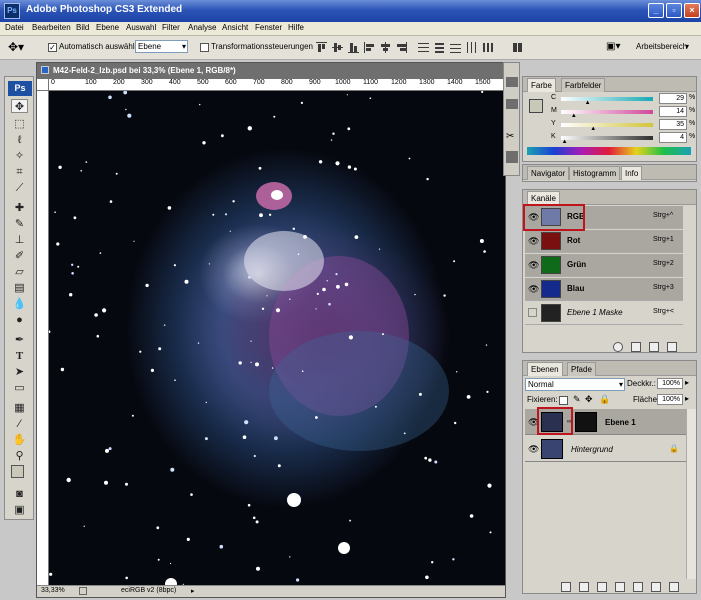 The height and width of the screenshot is (600, 701). Describe the element at coordinates (19, 140) in the screenshot. I see `lasso-tool-icon: ℓ` at that location.